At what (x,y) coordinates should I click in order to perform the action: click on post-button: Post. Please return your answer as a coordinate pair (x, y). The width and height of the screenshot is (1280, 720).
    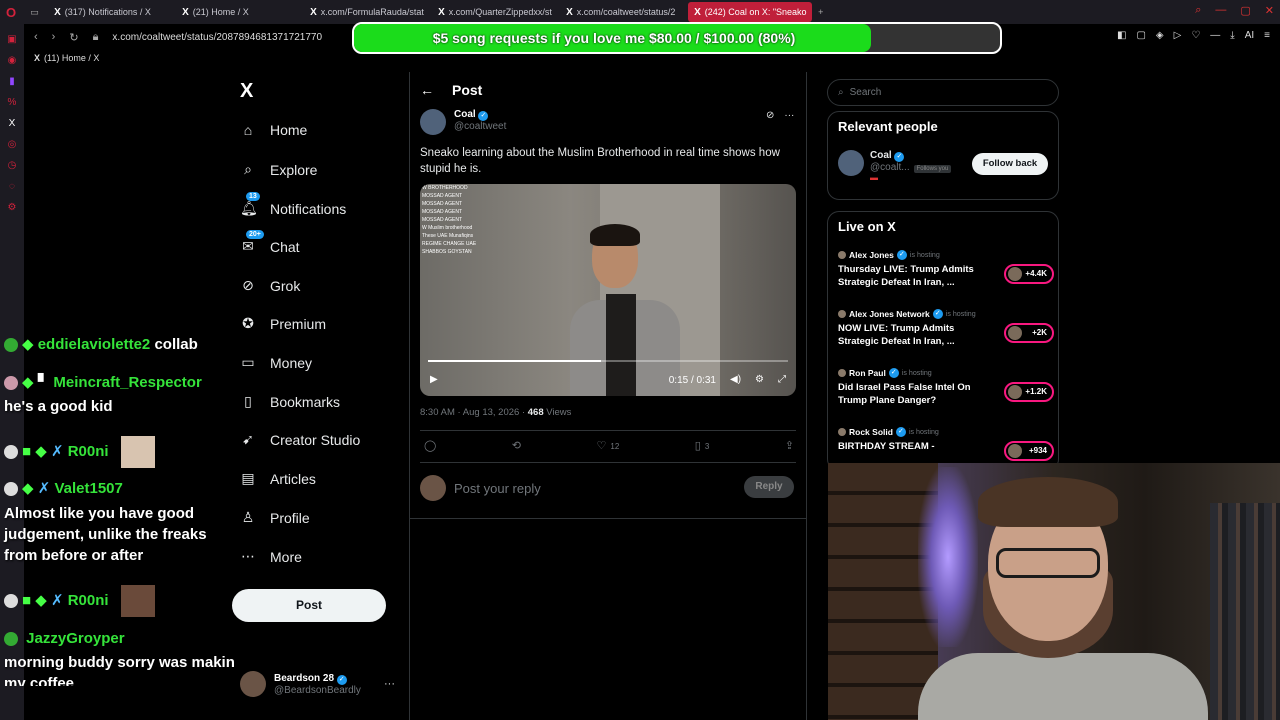
    Looking at the image, I should click on (309, 605).